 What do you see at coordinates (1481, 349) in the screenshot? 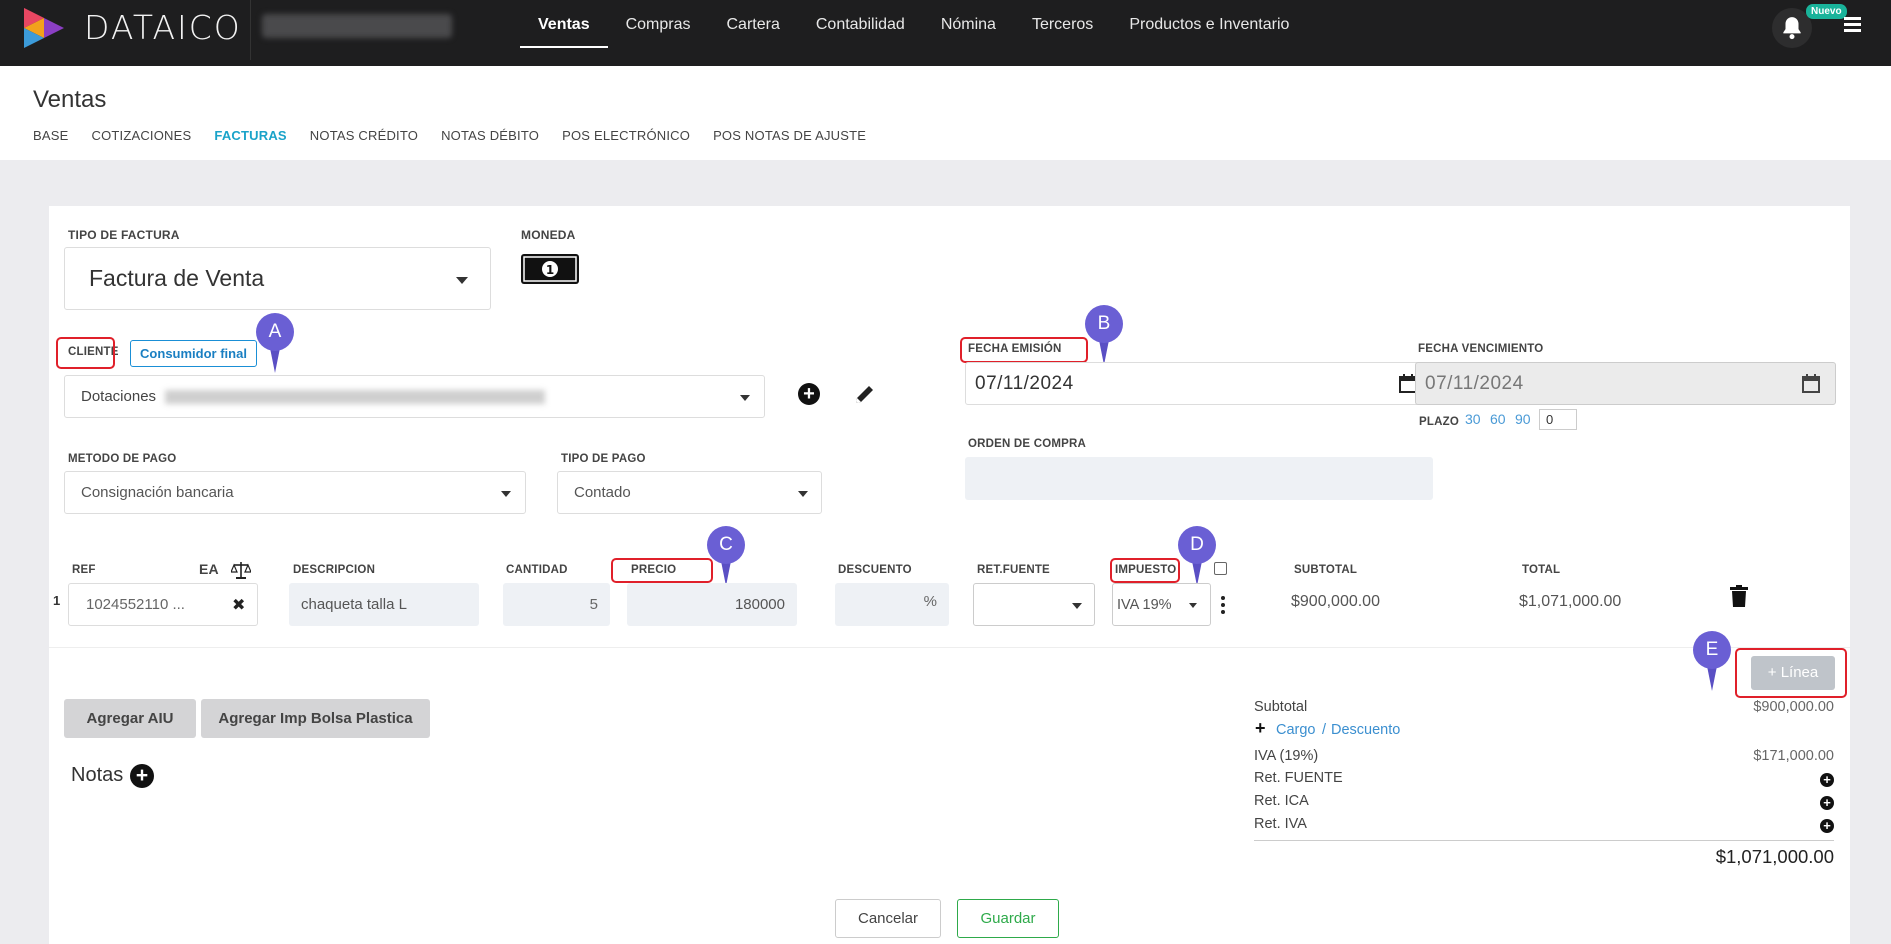
I see `fecha-vencimiento-label: FECHA VENCIMIENTO` at bounding box center [1481, 349].